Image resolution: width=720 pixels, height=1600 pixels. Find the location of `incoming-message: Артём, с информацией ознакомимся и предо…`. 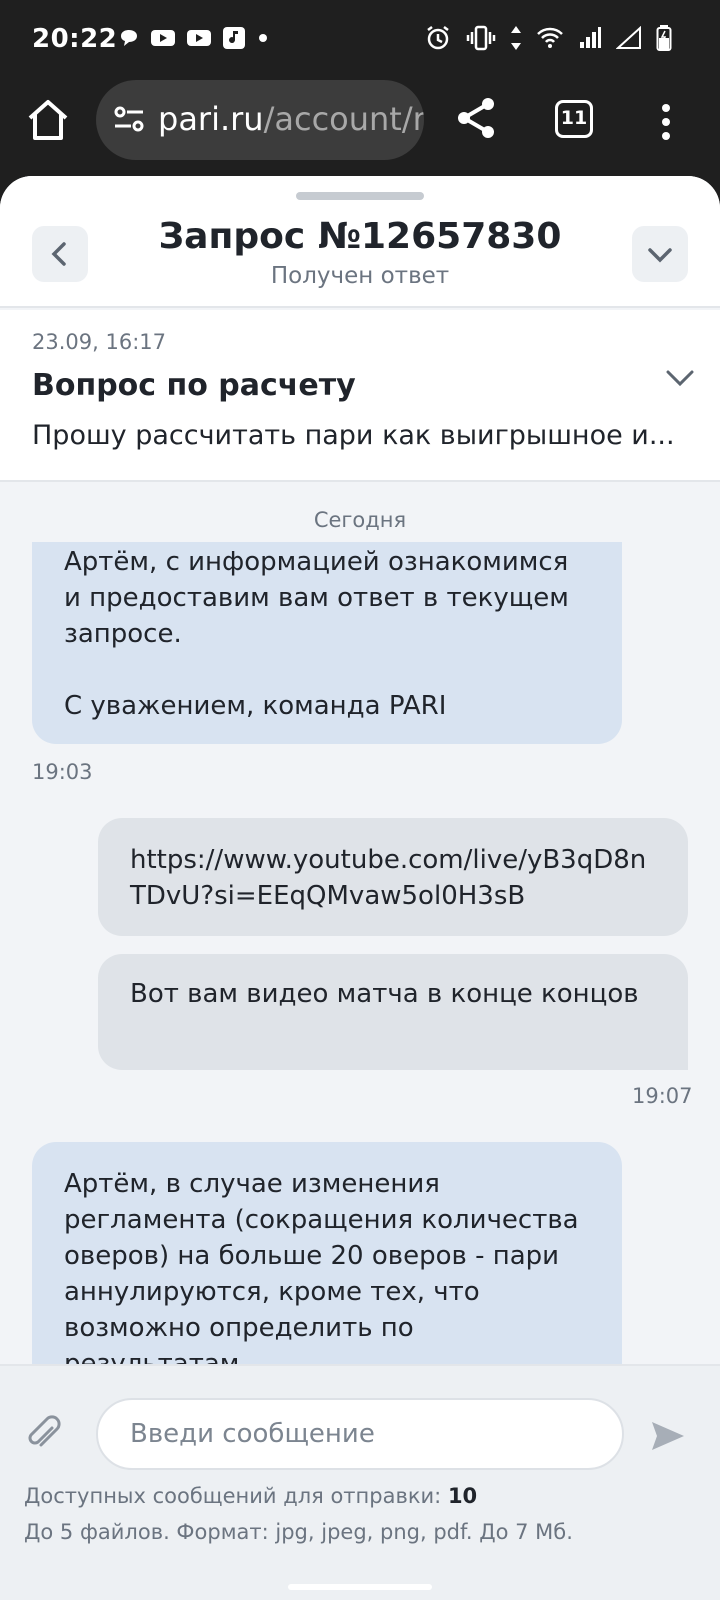

incoming-message: Артём, с информацией ознакомимся и предо… is located at coordinates (327, 643).